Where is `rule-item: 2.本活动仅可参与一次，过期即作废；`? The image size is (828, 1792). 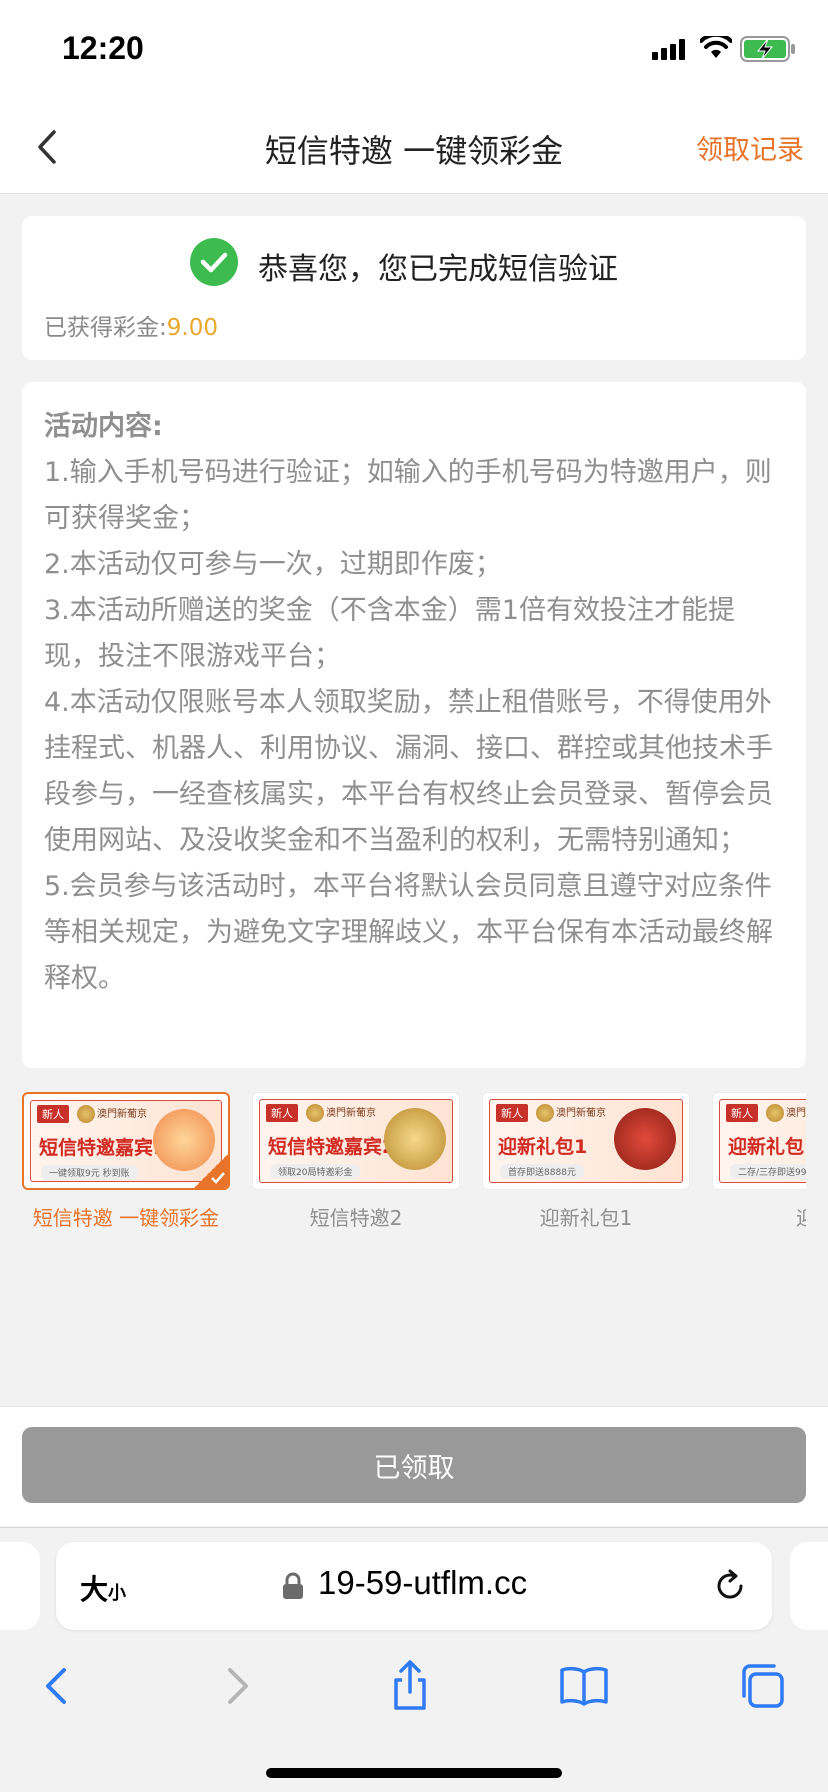 rule-item: 2.本活动仅可参与一次，过期即作废； is located at coordinates (273, 564).